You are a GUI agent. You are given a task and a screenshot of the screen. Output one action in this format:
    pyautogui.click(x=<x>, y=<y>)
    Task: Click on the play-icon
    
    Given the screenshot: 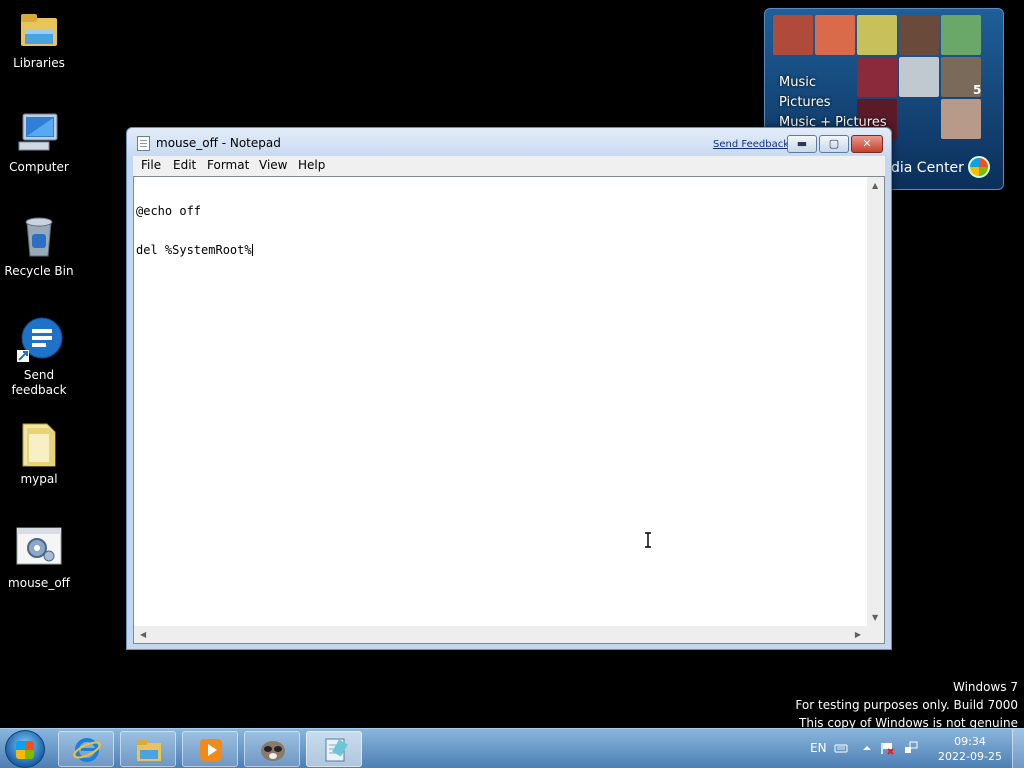 What is the action you would take?
    pyautogui.click(x=919, y=77)
    